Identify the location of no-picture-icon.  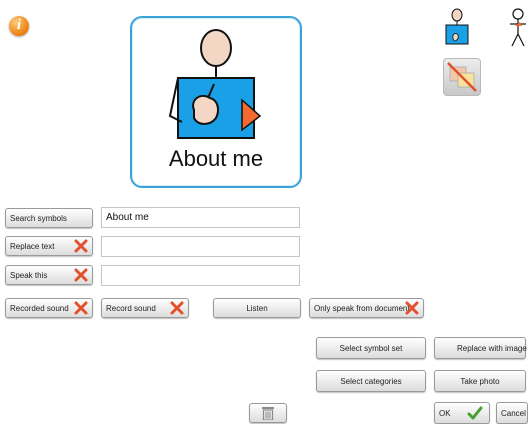
(462, 77).